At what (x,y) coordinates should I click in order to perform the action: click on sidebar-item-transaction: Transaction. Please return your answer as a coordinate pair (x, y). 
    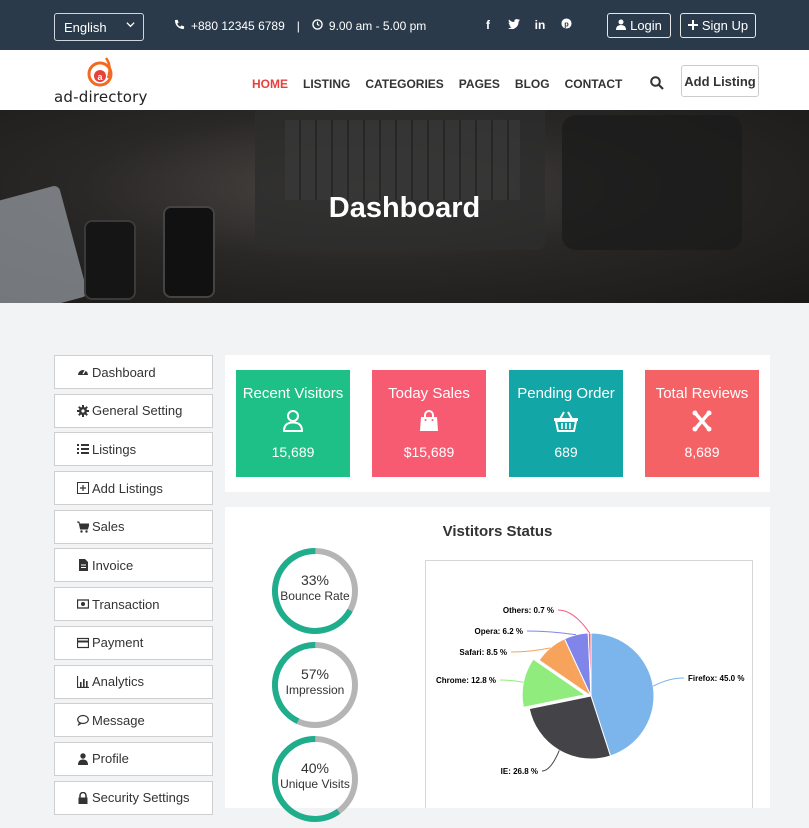
    Looking at the image, I should click on (133, 604).